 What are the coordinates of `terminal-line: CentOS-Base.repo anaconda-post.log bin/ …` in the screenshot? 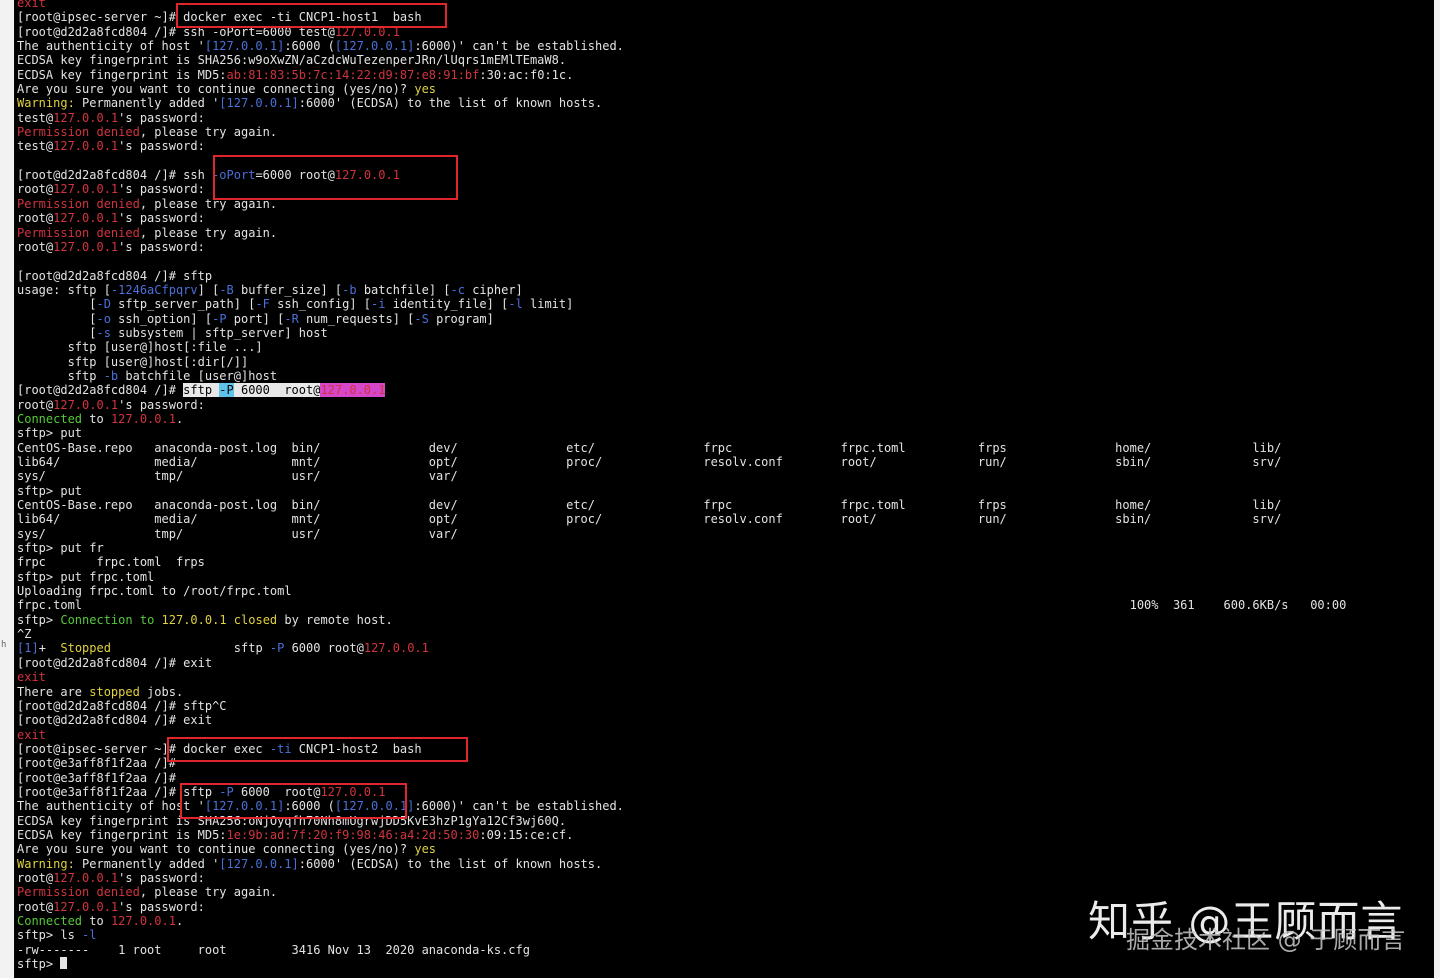 It's located at (681, 505).